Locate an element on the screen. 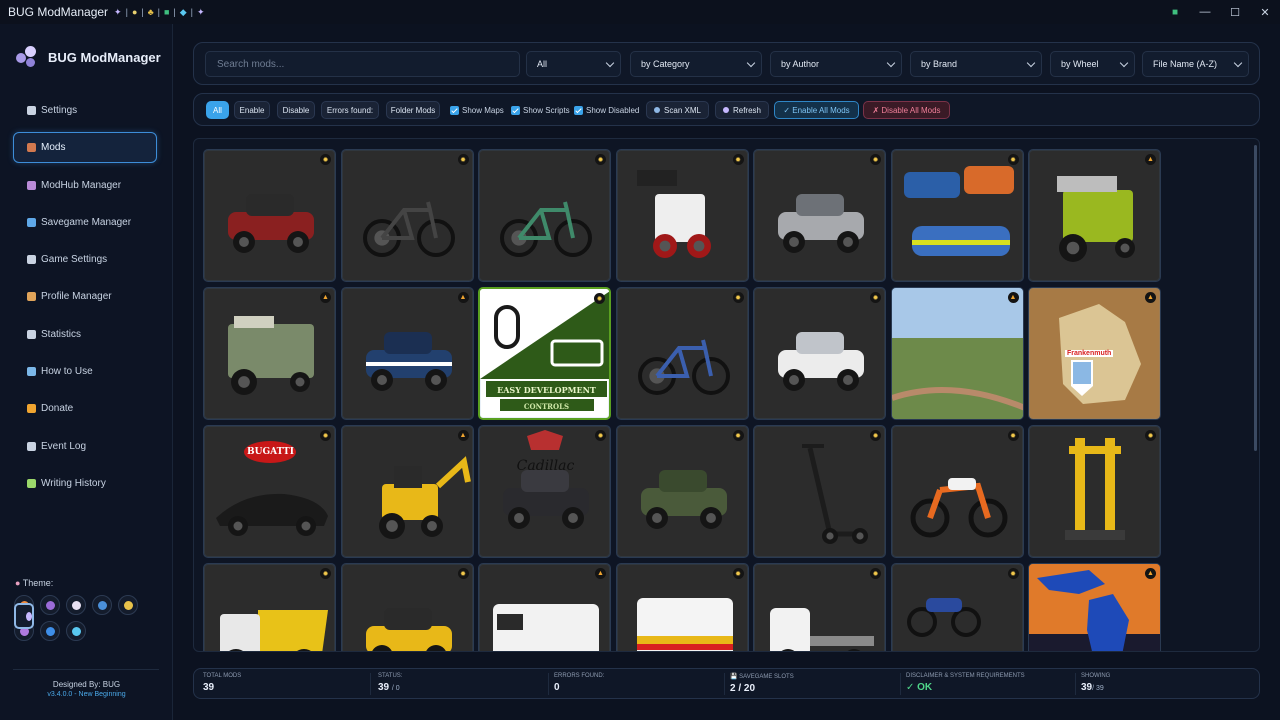 Image resolution: width=1280 pixels, height=720 pixels. mod-card-frankenmuth-map: Frankenmuth ▲ is located at coordinates (1094, 353).